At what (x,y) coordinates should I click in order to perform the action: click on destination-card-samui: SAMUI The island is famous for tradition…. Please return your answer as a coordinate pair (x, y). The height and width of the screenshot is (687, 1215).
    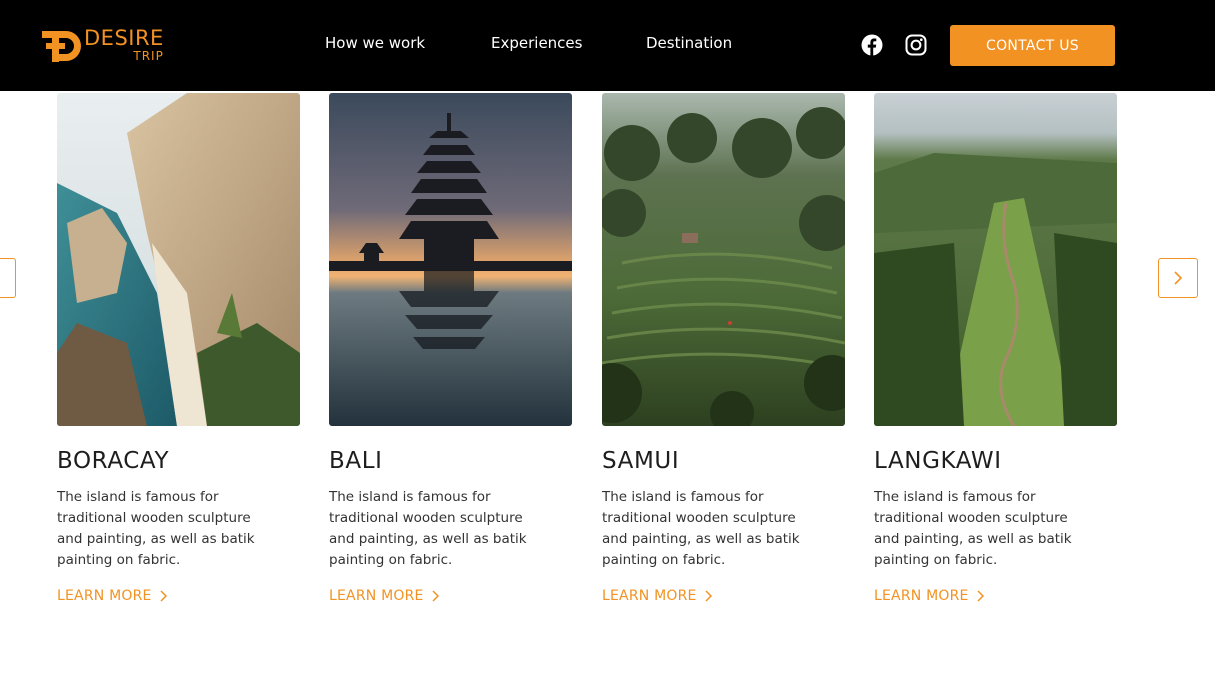
    Looking at the image, I should click on (723, 348).